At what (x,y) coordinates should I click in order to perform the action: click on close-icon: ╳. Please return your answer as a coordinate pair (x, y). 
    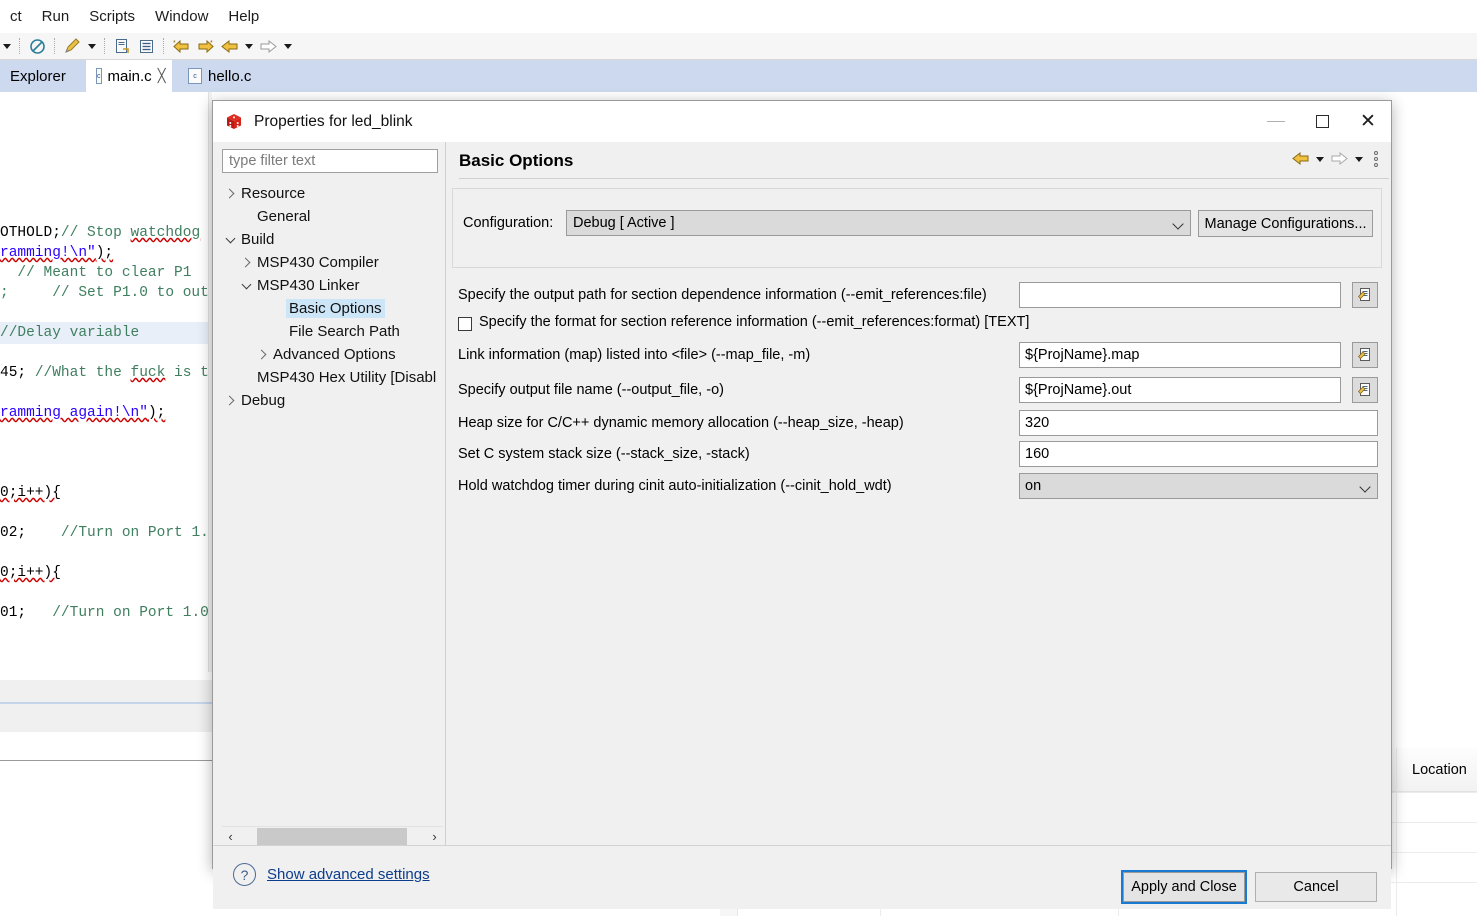
    Looking at the image, I should click on (162, 76).